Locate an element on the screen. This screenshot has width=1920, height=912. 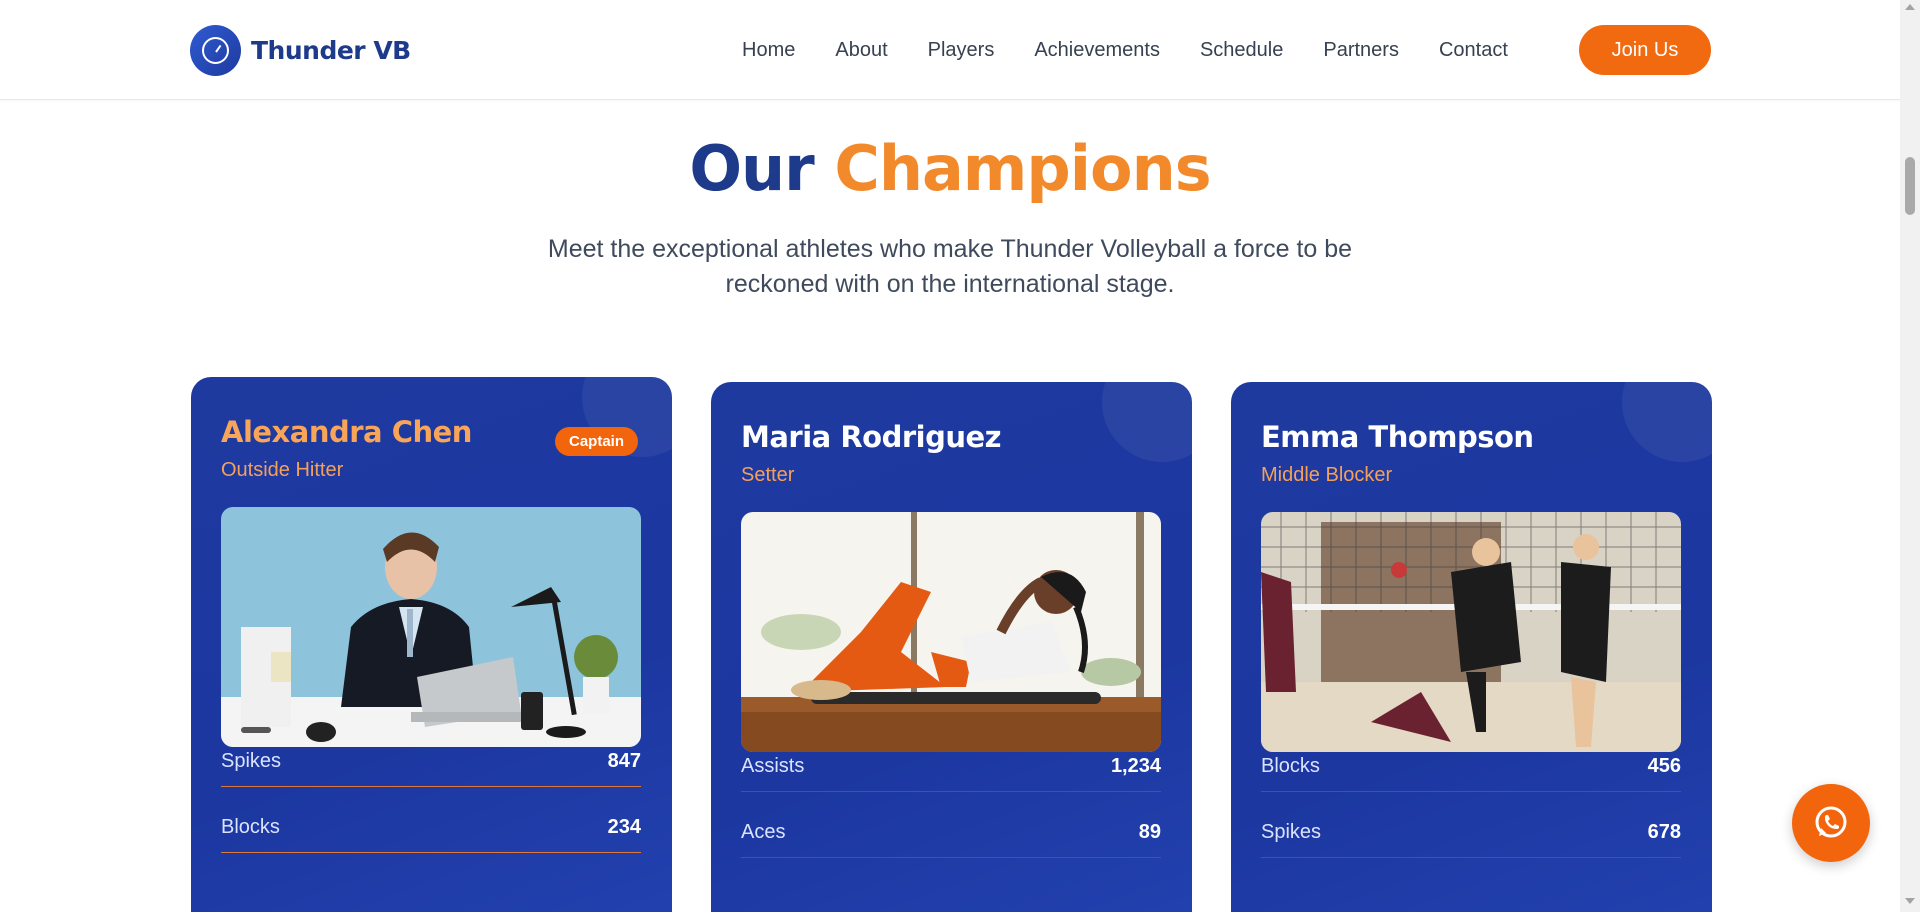
whatsapp-icon is located at coordinates (1831, 822).